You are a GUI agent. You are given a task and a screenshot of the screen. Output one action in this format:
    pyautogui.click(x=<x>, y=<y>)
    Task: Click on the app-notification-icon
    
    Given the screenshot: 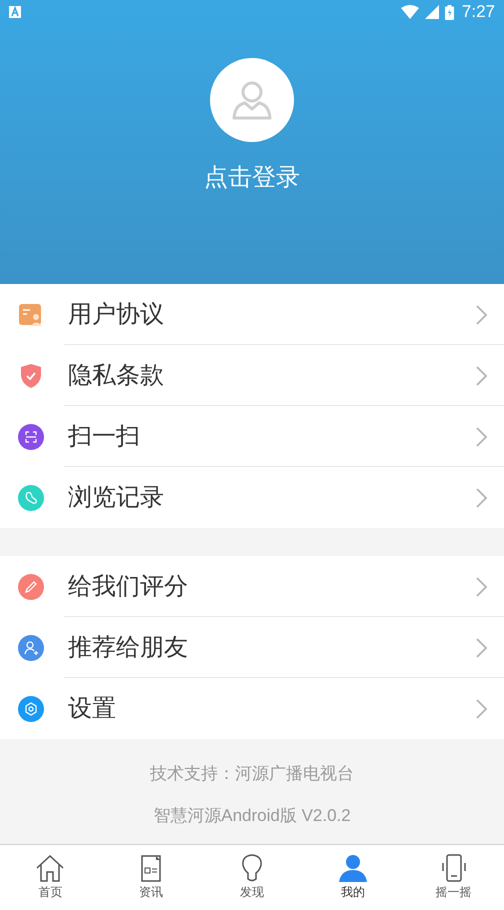 What is the action you would take?
    pyautogui.click(x=15, y=12)
    